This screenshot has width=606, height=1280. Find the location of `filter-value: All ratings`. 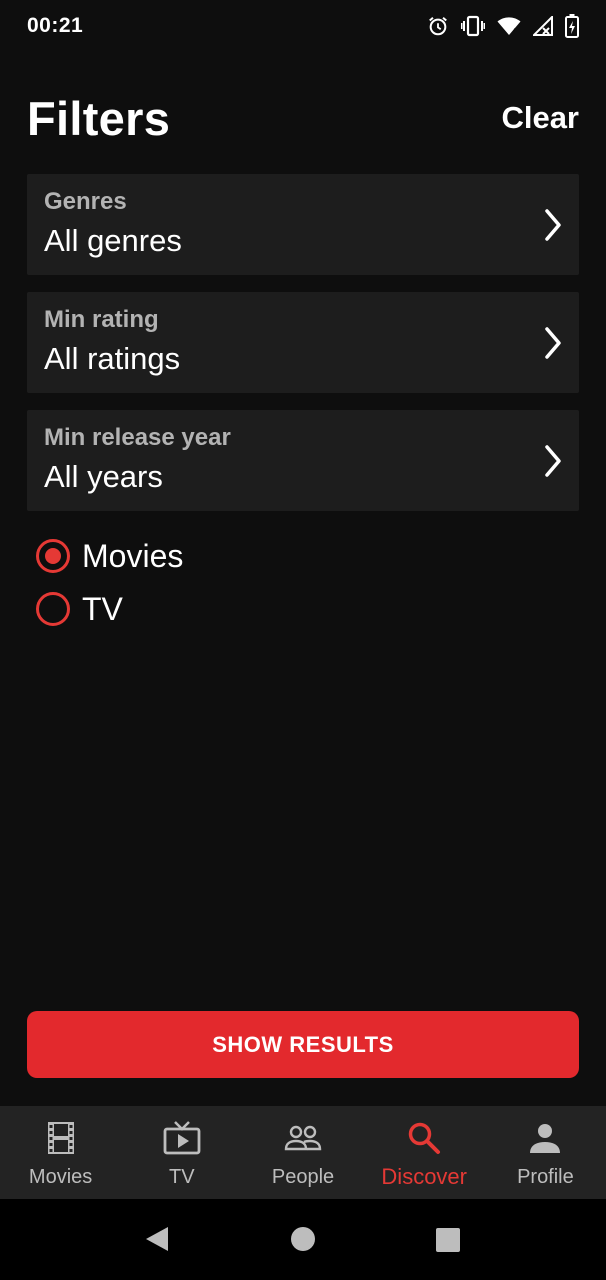

filter-value: All ratings is located at coordinates (112, 358).